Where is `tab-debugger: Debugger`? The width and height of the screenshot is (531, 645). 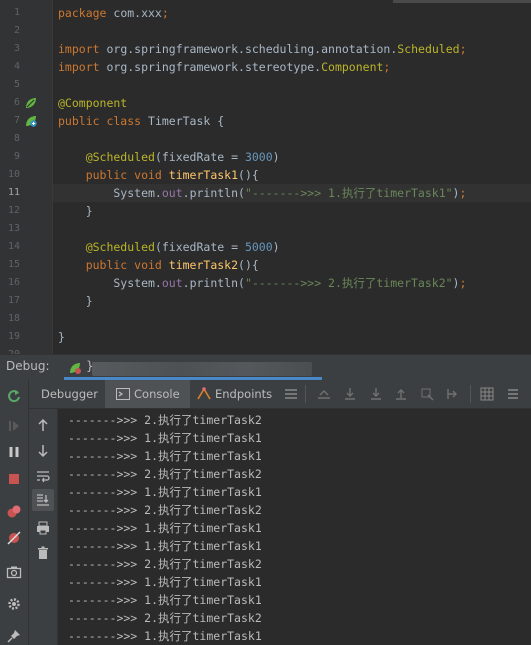 tab-debugger: Debugger is located at coordinates (69, 394).